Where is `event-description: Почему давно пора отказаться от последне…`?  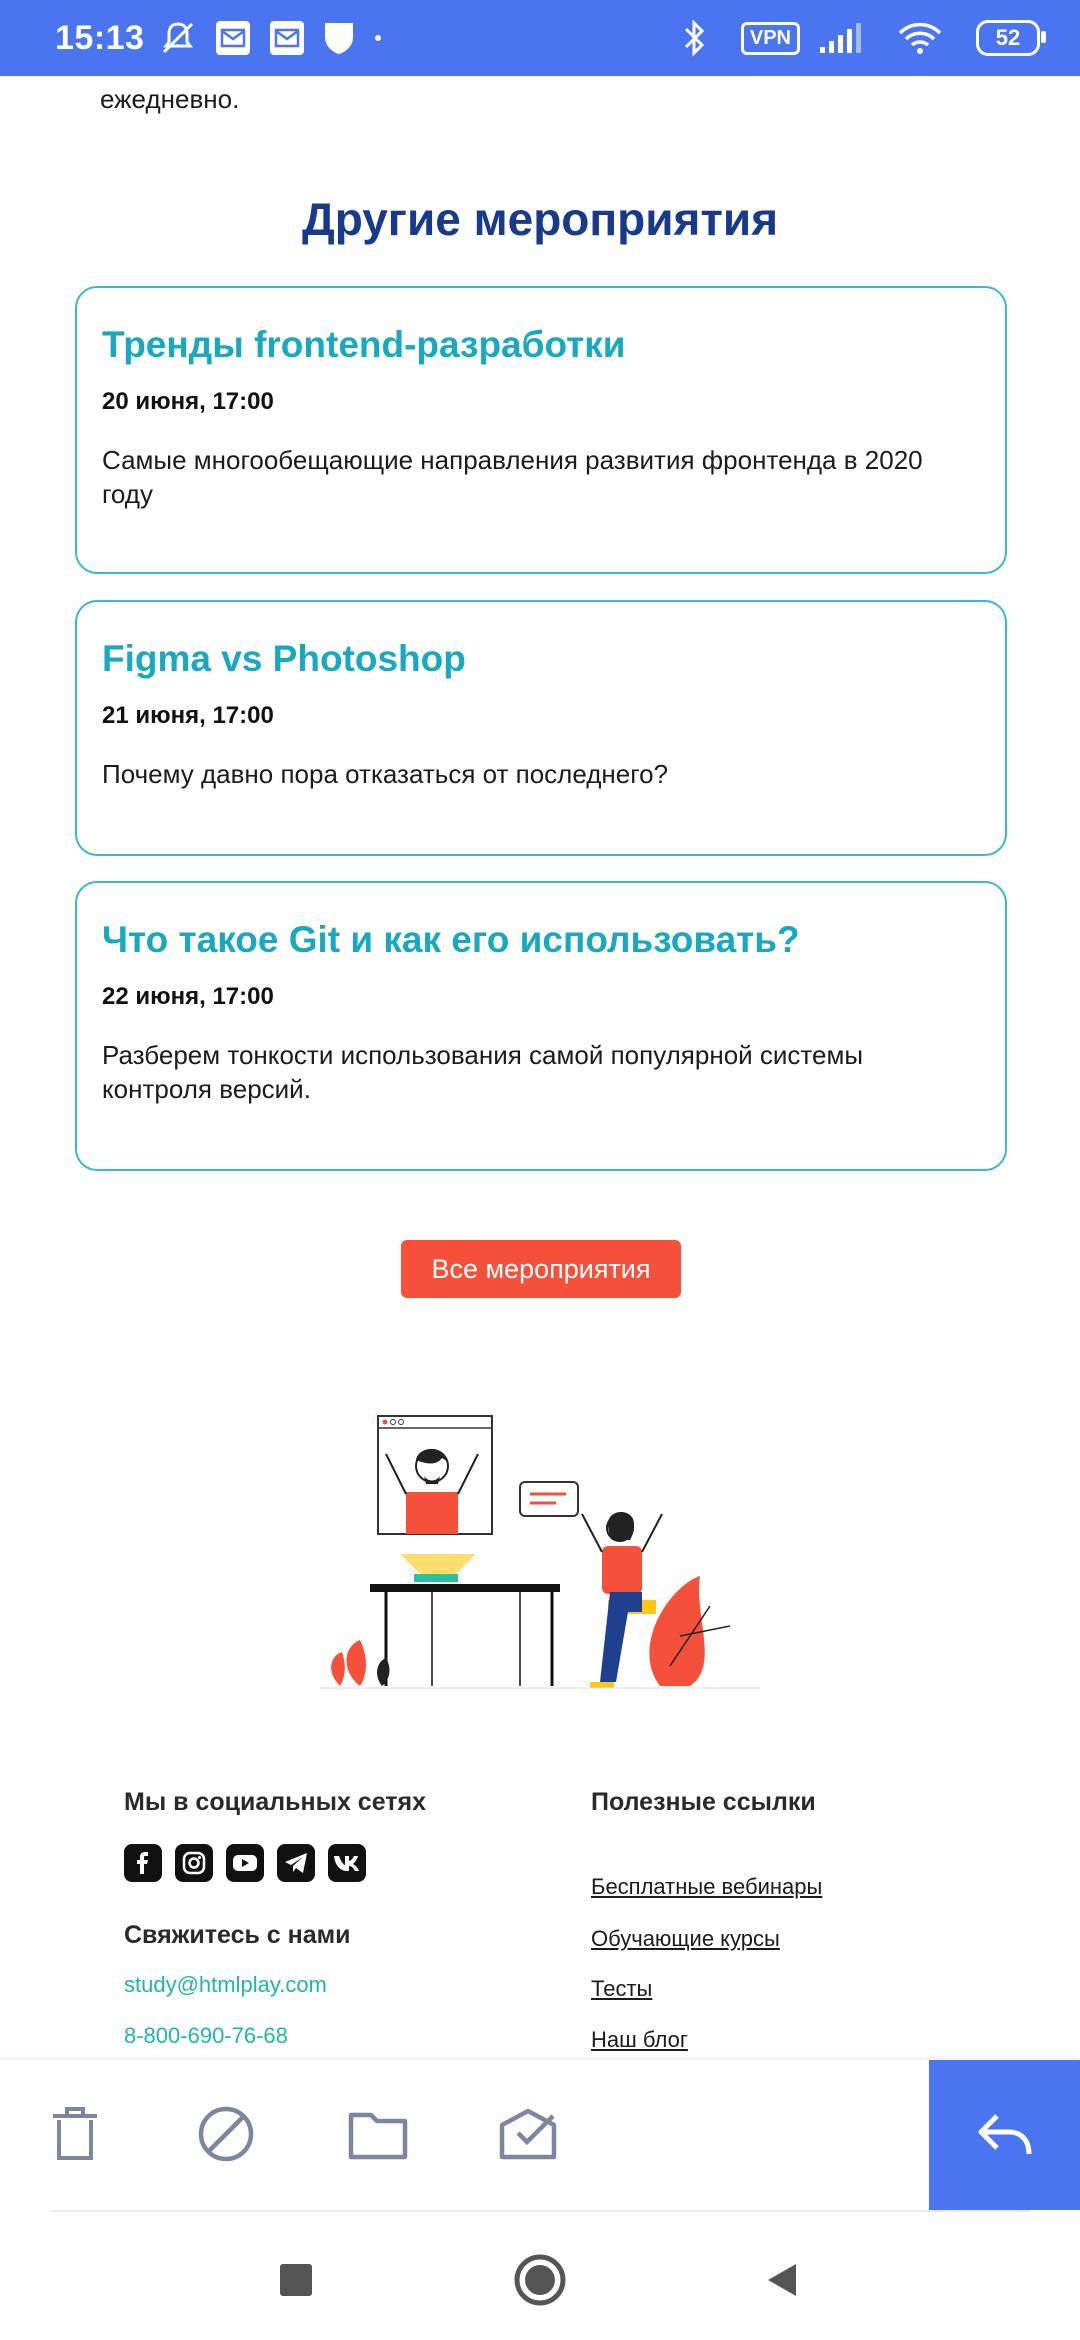 event-description: Почему давно пора отказаться от последне… is located at coordinates (385, 774).